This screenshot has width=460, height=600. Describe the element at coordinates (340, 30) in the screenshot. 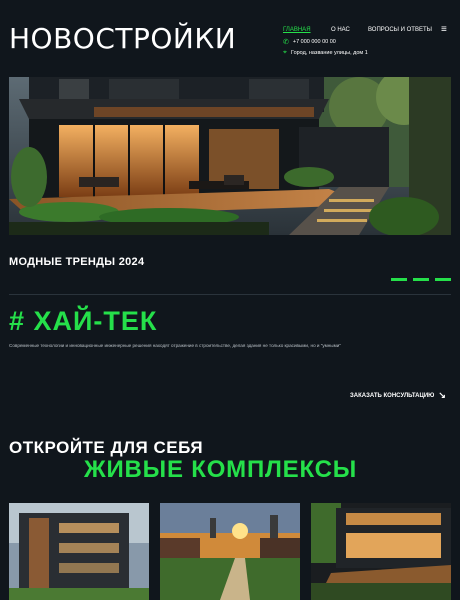

I see `nav-item-about: О НАС` at that location.